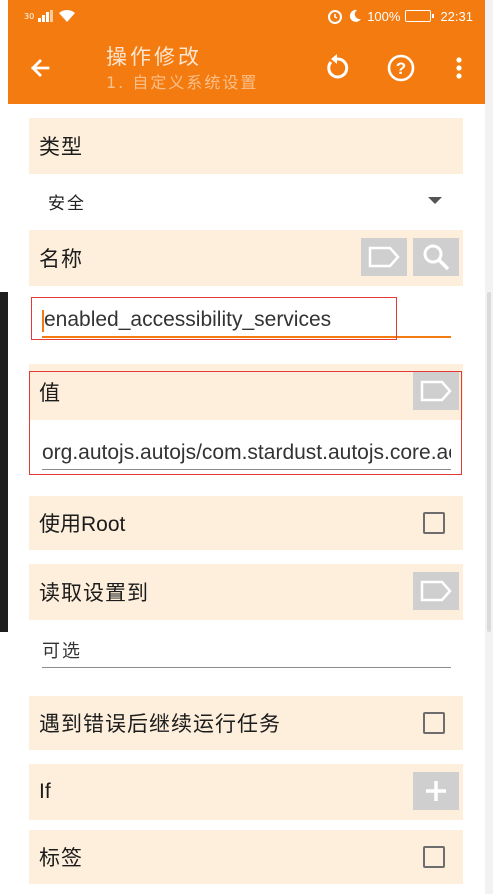 This screenshot has width=493, height=894. I want to click on if-label: If, so click(45, 791).